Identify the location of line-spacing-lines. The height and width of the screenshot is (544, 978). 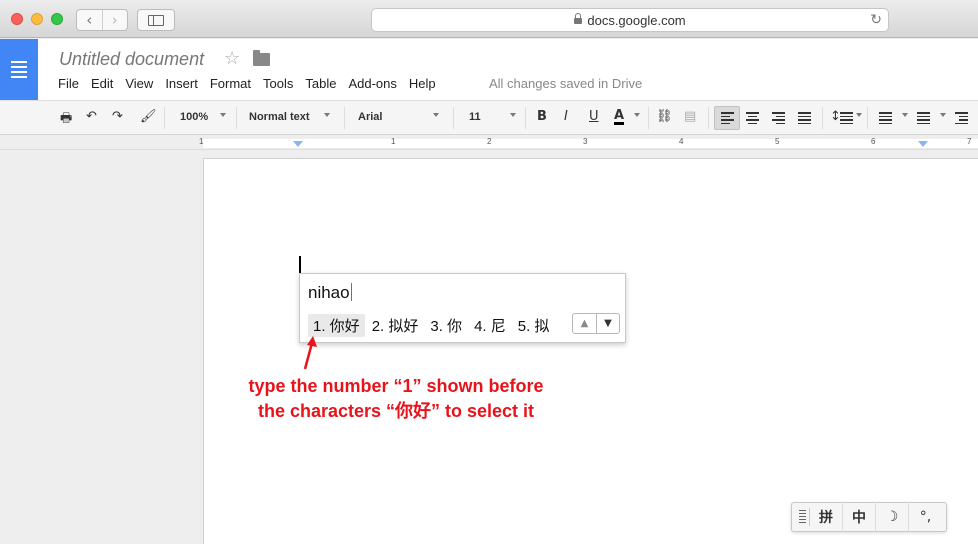
(846, 119).